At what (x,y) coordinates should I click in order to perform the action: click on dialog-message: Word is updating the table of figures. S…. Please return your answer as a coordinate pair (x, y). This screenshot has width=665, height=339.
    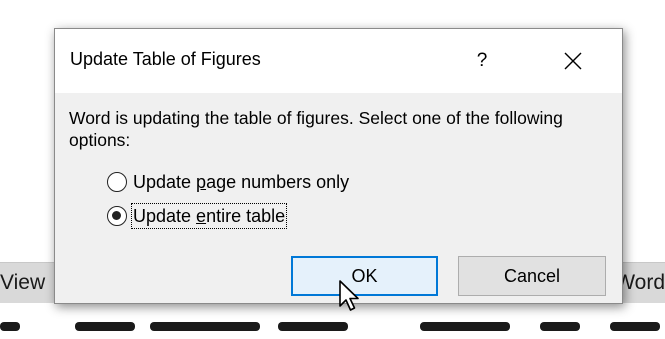
    Looking at the image, I should click on (316, 129).